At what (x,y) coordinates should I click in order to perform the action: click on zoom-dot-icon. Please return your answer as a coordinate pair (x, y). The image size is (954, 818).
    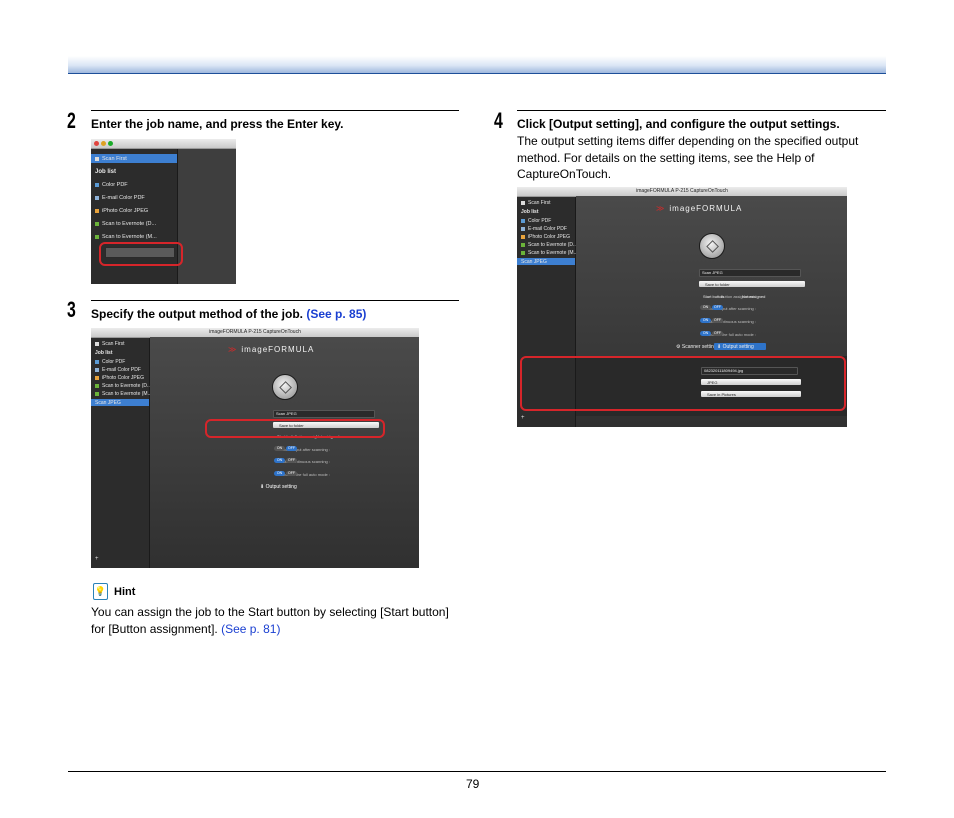
    Looking at the image, I should click on (110, 143).